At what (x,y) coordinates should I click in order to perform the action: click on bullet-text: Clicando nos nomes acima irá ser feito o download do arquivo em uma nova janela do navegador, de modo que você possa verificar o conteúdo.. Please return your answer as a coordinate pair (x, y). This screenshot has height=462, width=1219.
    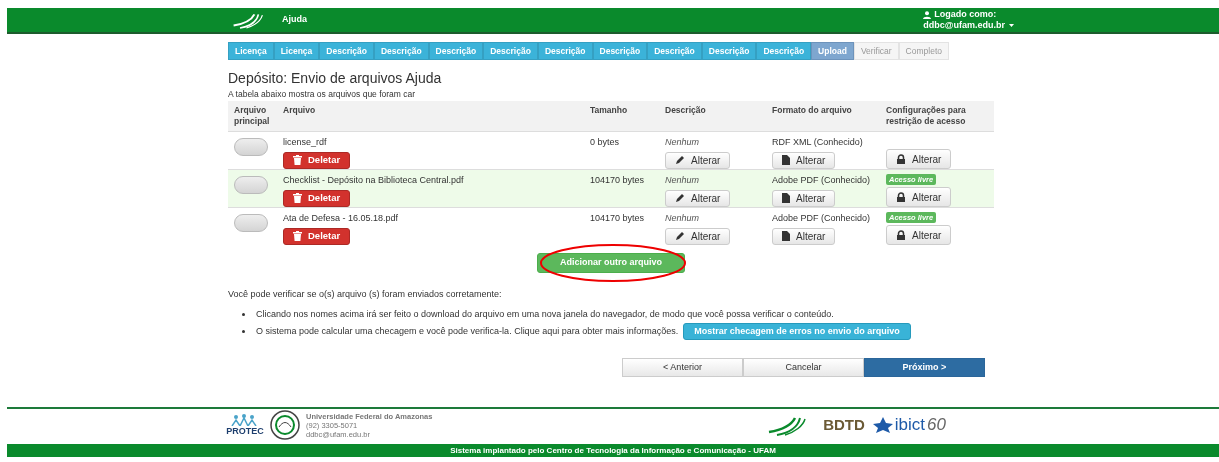
    Looking at the image, I should click on (545, 314).